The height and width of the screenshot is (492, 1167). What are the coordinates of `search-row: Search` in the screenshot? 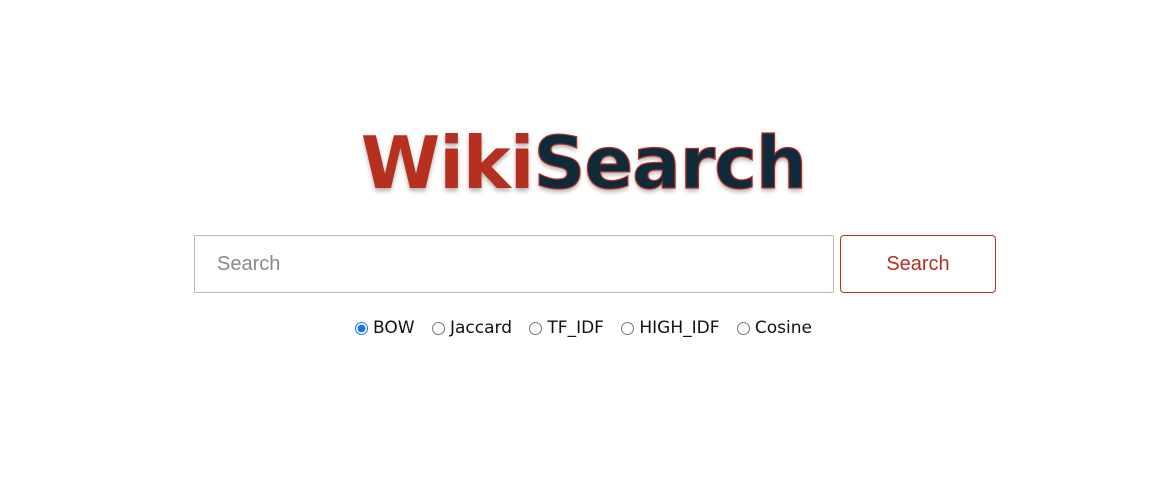 It's located at (595, 264).